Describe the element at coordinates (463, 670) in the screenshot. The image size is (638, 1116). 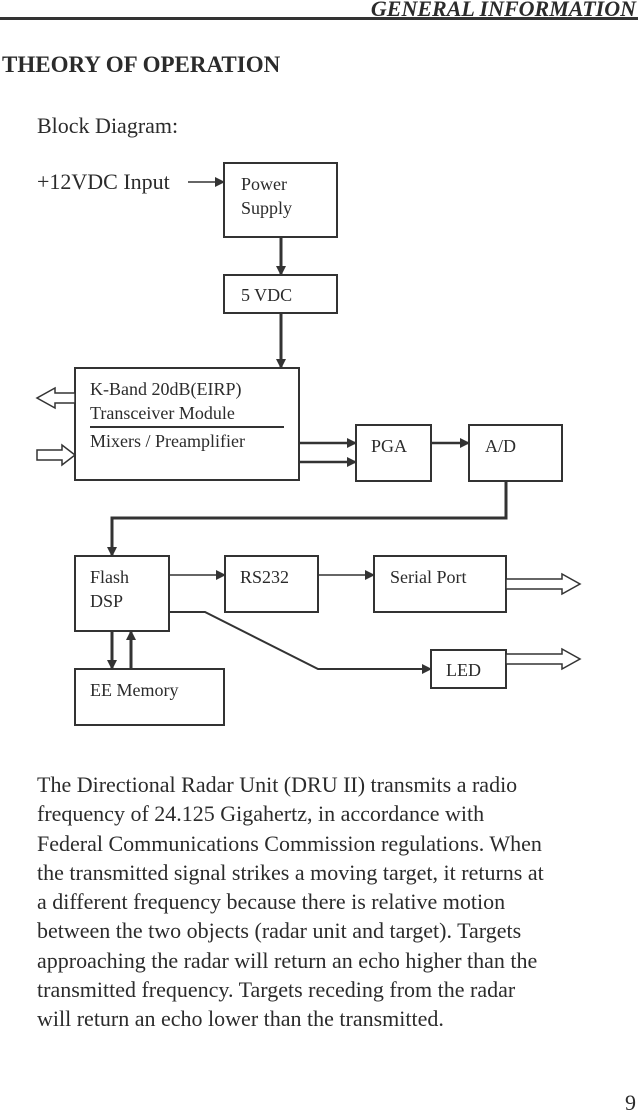
I see `led-label: LED` at that location.